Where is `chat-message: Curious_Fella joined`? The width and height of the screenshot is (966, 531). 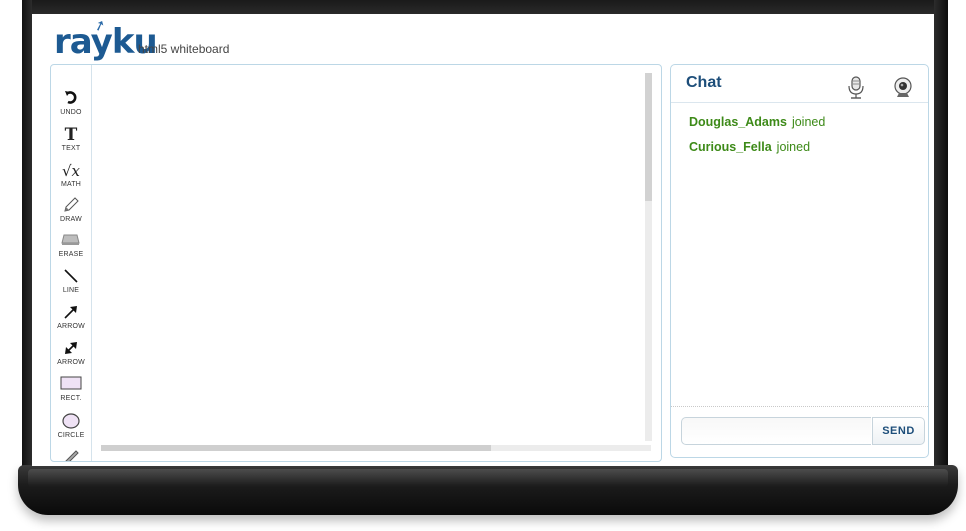
chat-message: Curious_Fella joined is located at coordinates (749, 147).